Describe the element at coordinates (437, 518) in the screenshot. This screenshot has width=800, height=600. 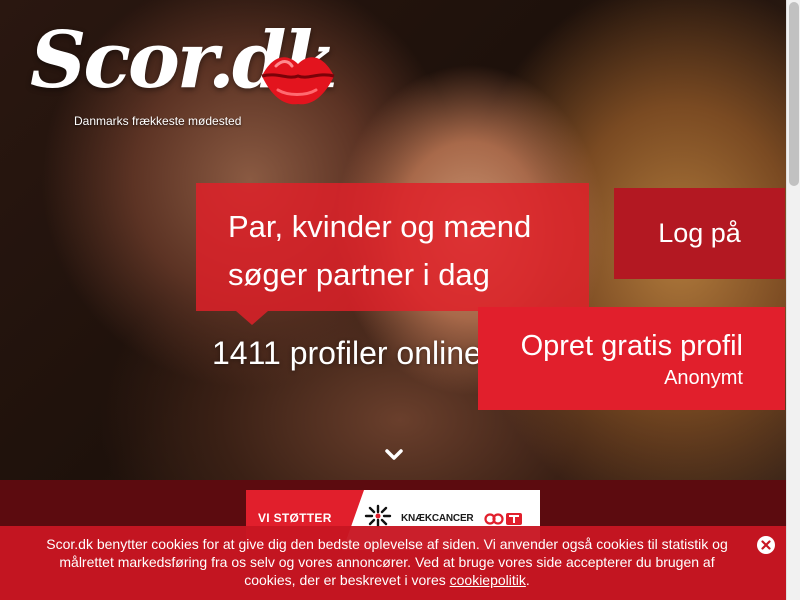
I see `partner-name: KNÆKCANCER` at that location.